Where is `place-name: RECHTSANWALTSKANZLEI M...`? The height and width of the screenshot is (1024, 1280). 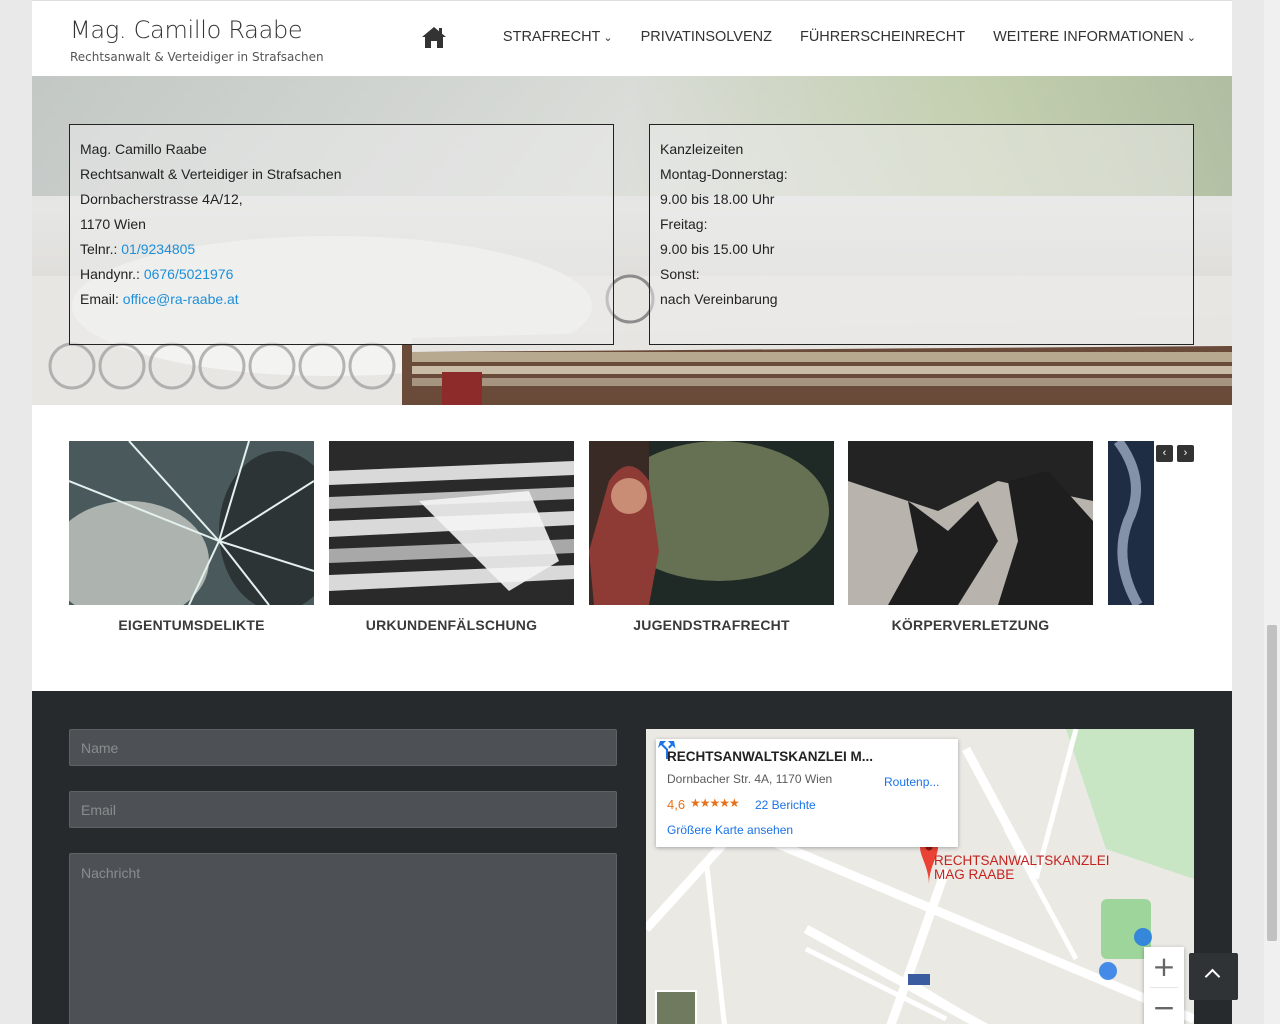 place-name: RECHTSANWALTSKANZLEI M... is located at coordinates (770, 756).